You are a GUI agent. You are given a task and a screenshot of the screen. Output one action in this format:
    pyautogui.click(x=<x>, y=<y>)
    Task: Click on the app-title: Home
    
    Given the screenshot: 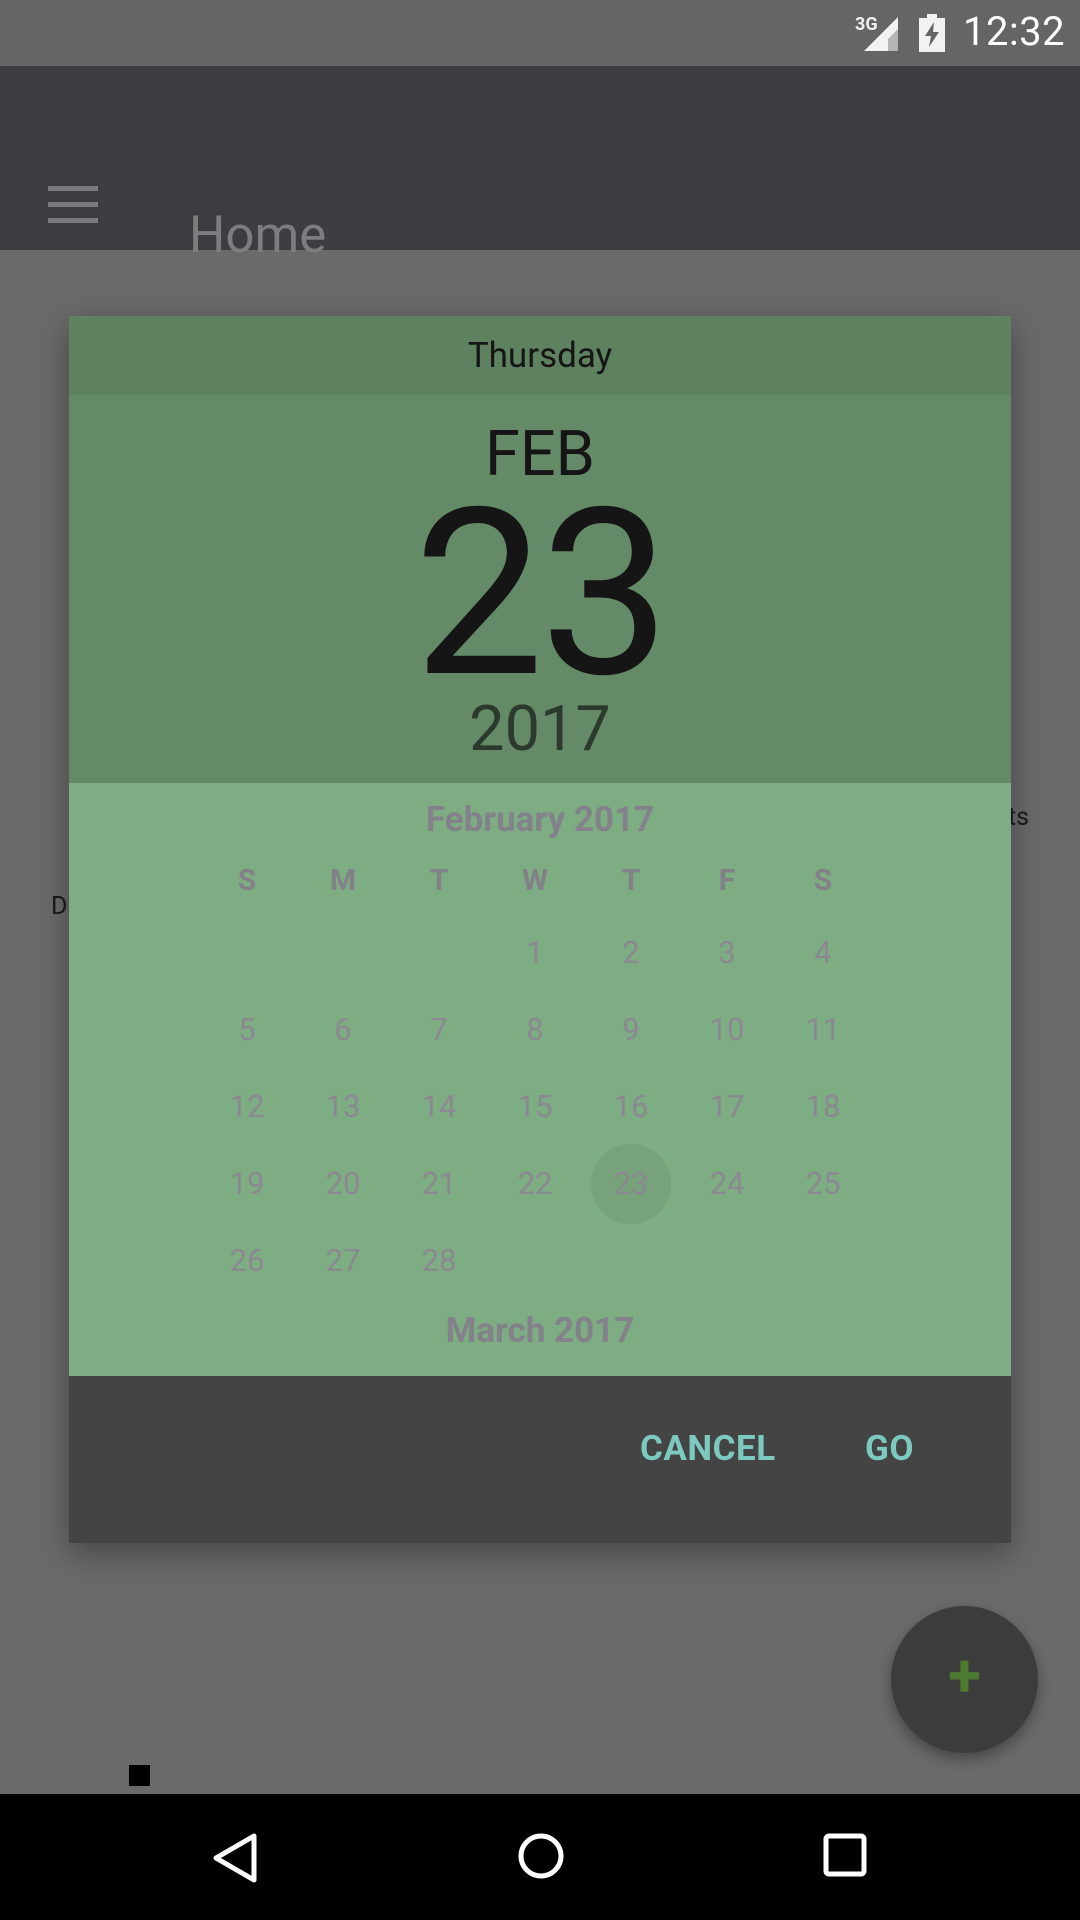 What is the action you would take?
    pyautogui.click(x=258, y=235)
    